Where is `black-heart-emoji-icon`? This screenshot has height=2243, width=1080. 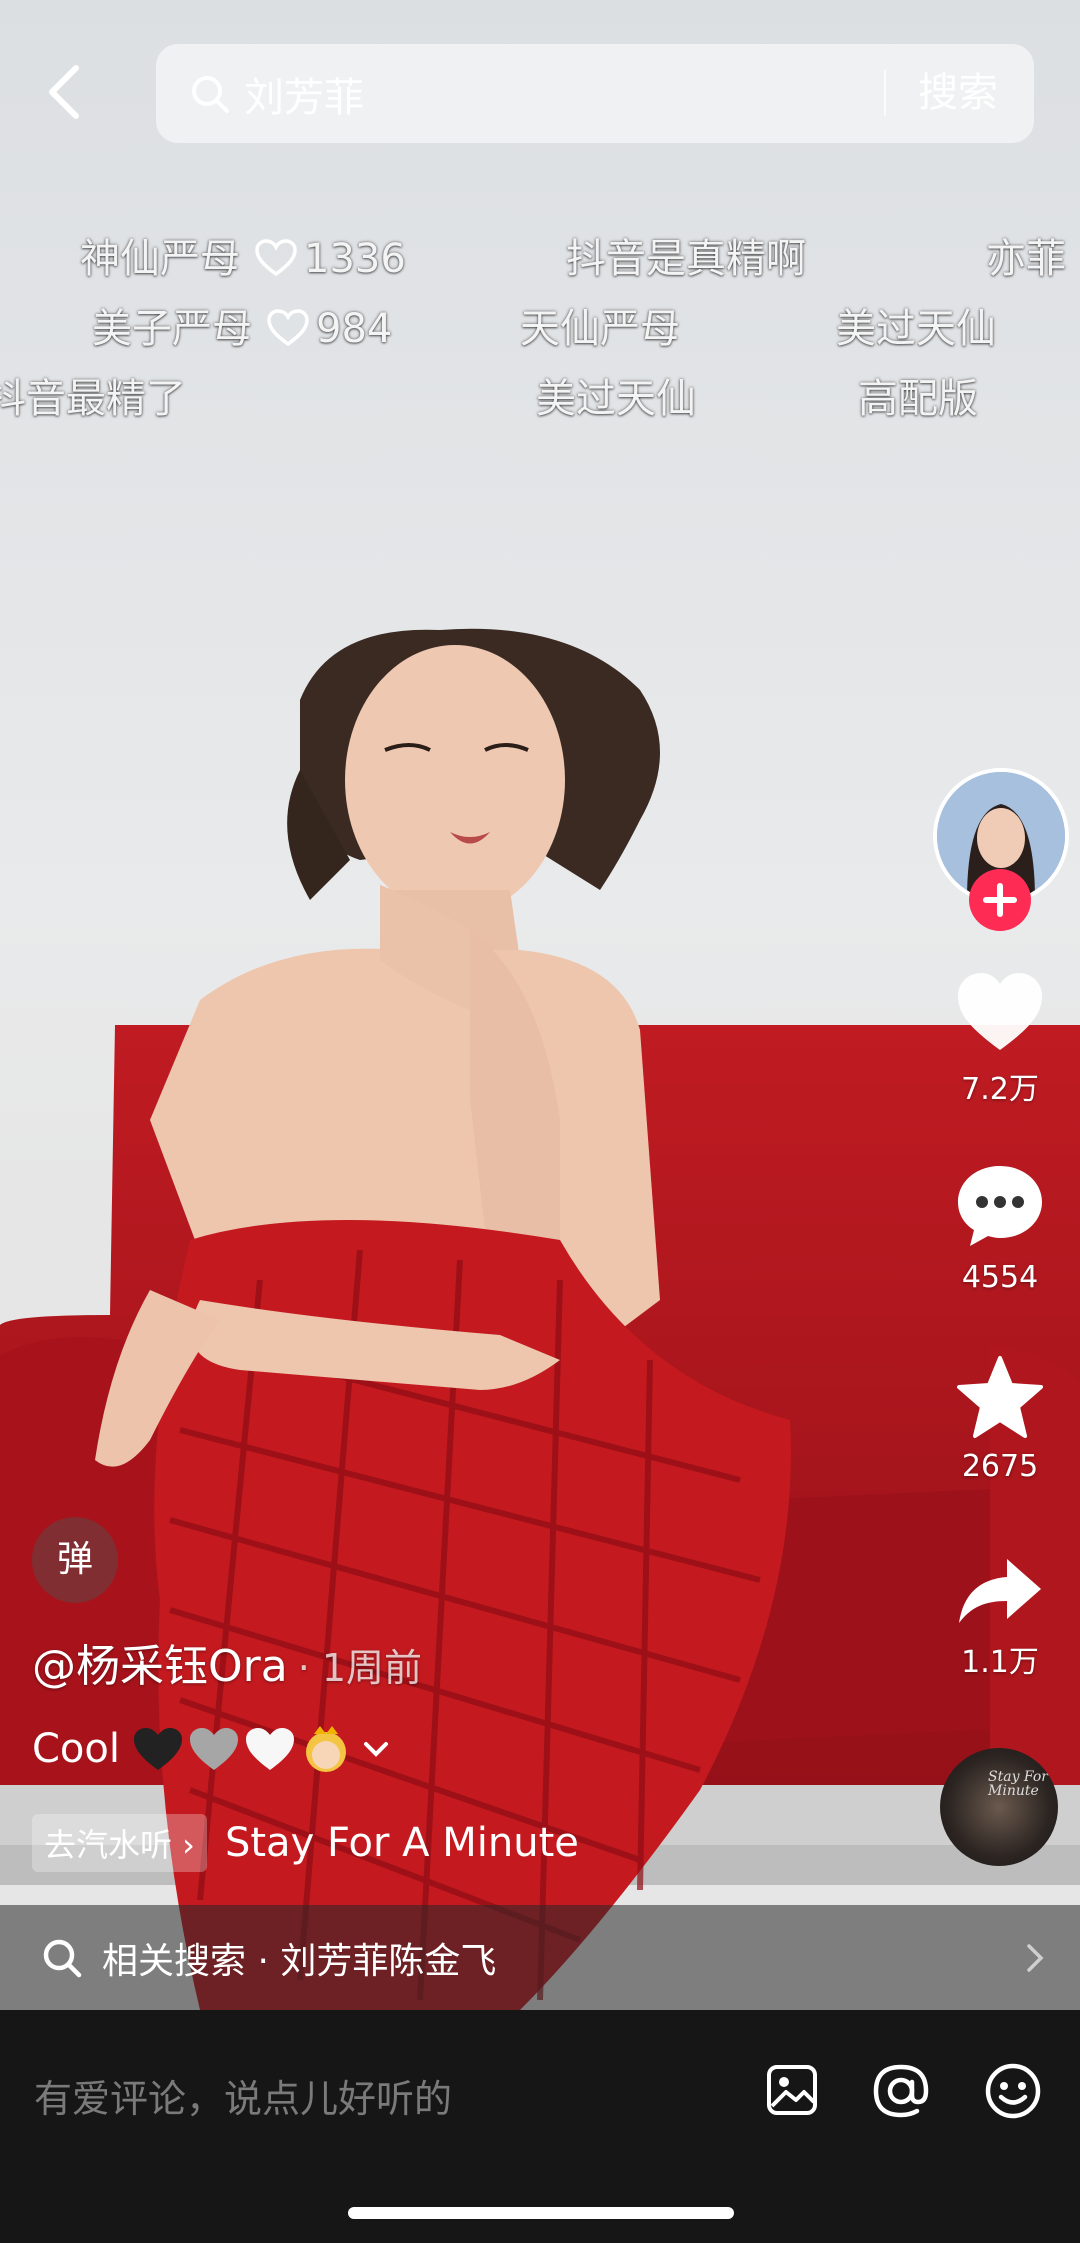 black-heart-emoji-icon is located at coordinates (158, 1749).